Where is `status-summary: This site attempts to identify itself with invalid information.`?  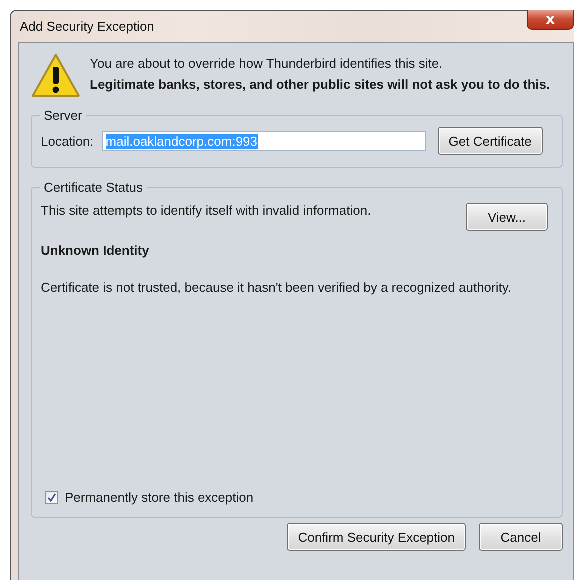
status-summary: This site attempts to identify itself with invalid information. is located at coordinates (206, 210).